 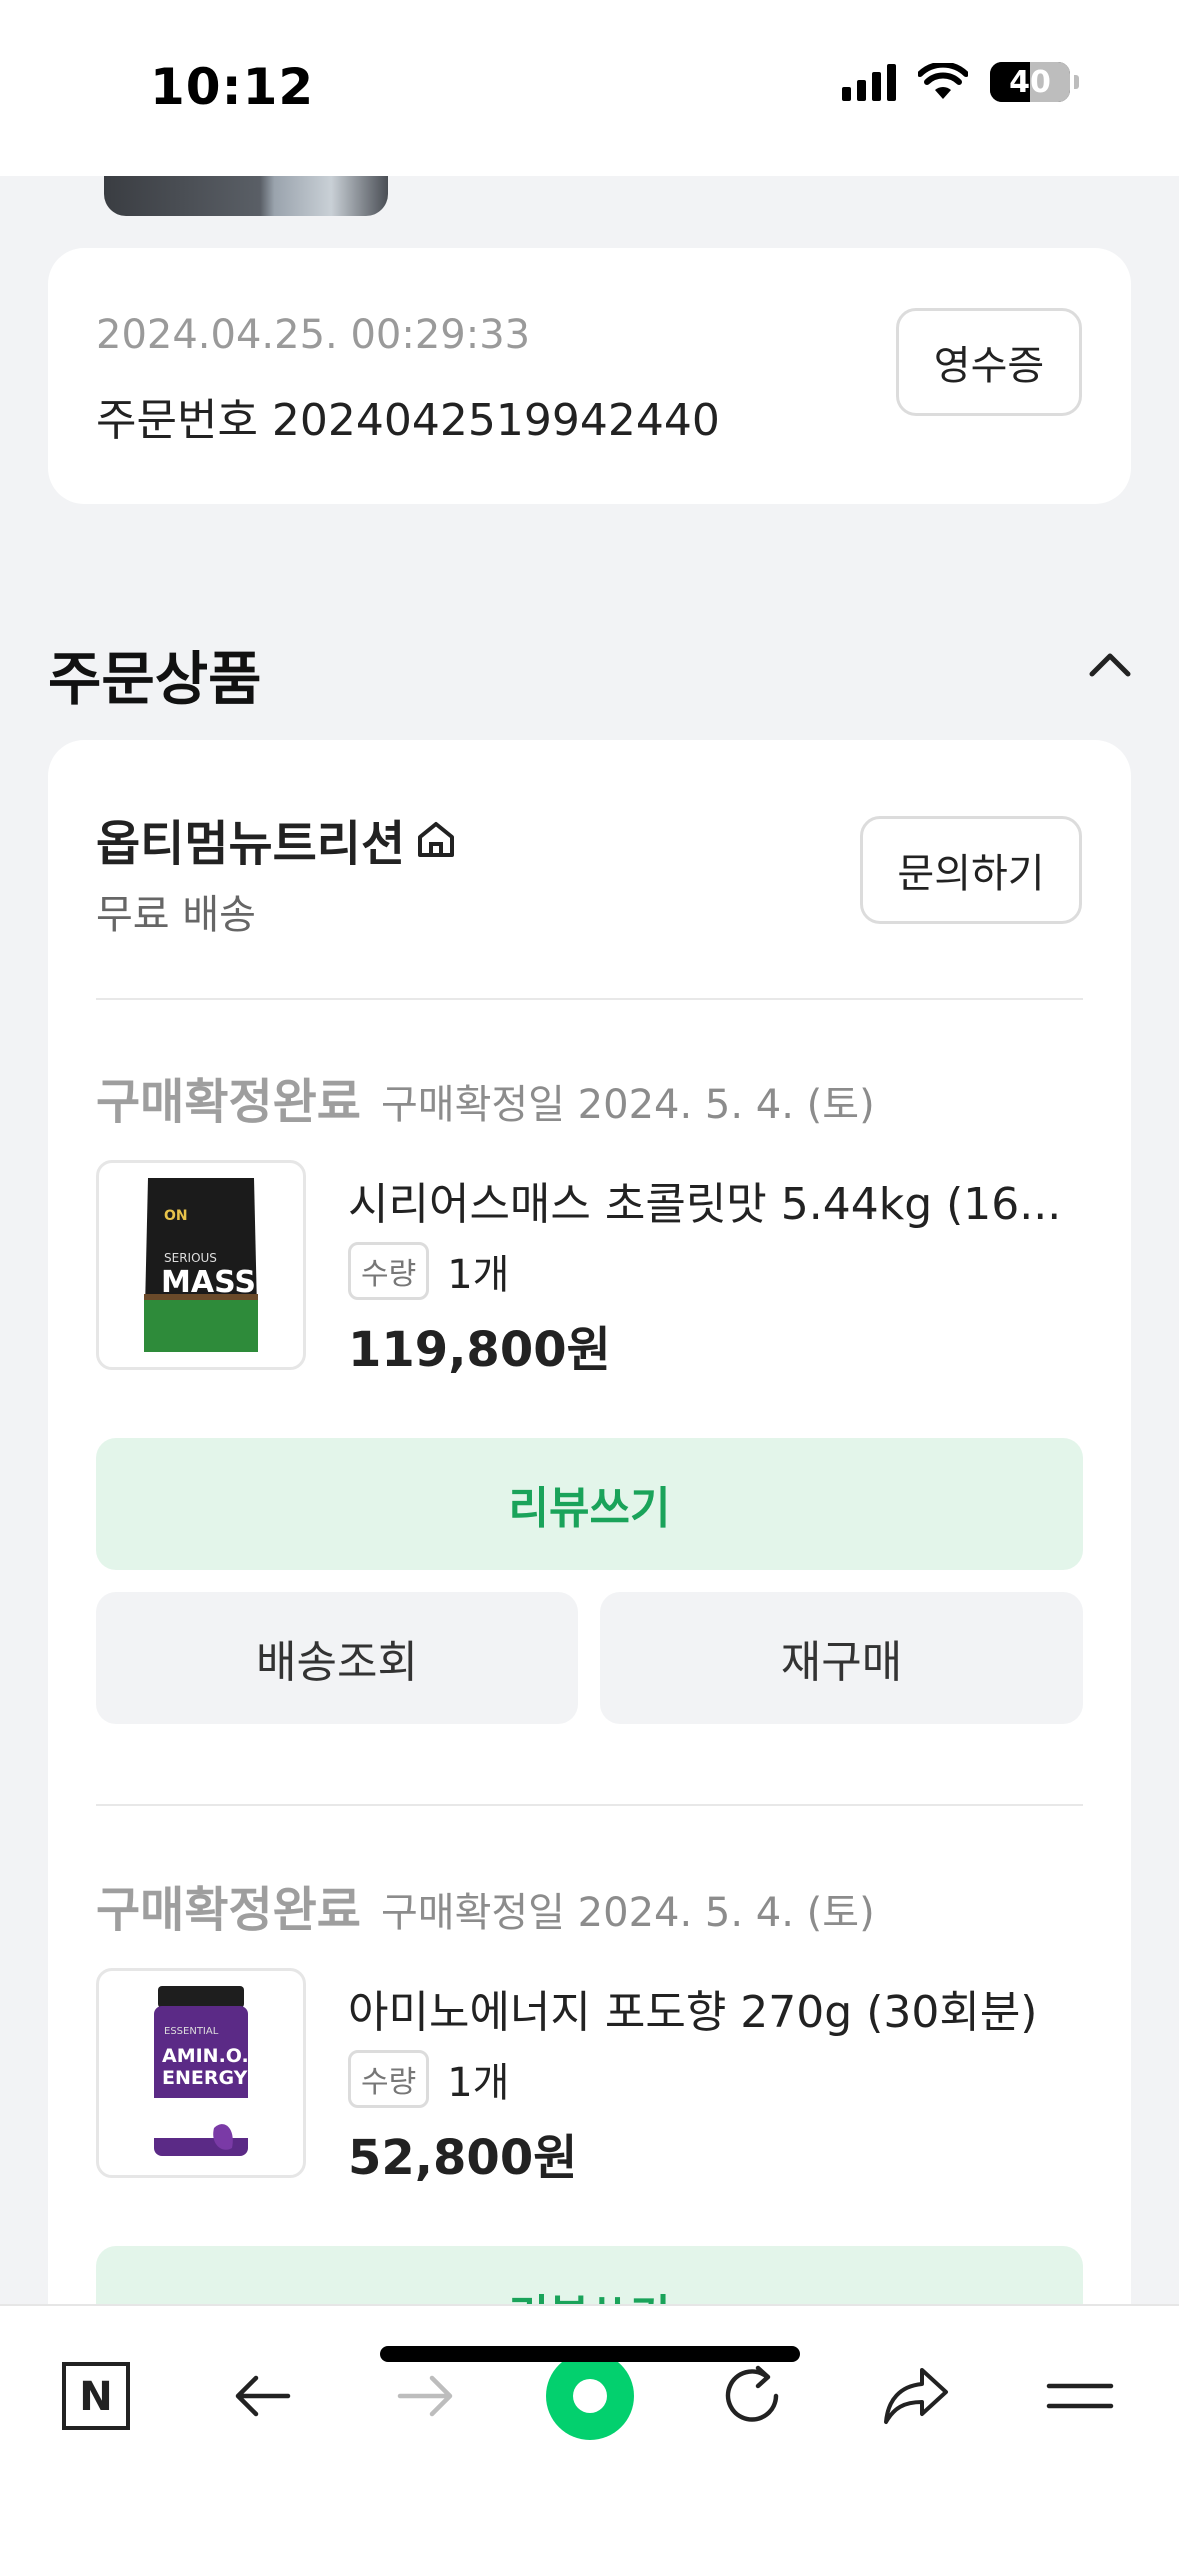 What do you see at coordinates (971, 870) in the screenshot?
I see `inquiry-button: 문의하기` at bounding box center [971, 870].